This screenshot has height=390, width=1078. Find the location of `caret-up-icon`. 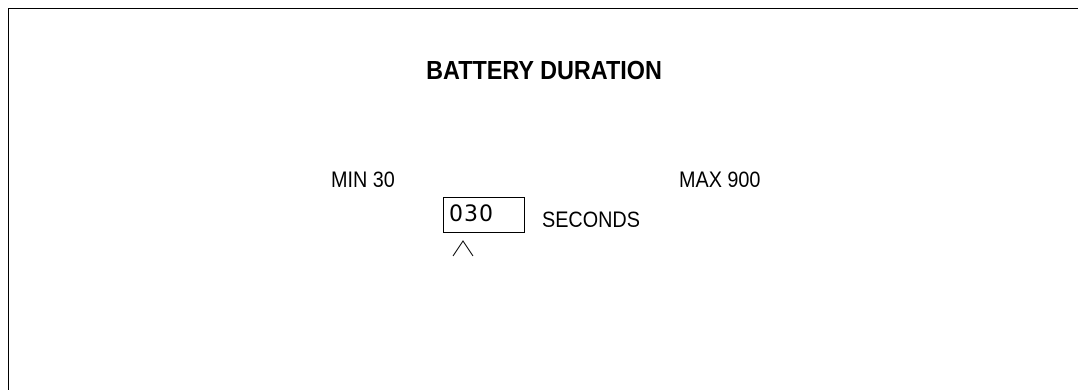

caret-up-icon is located at coordinates (463, 248).